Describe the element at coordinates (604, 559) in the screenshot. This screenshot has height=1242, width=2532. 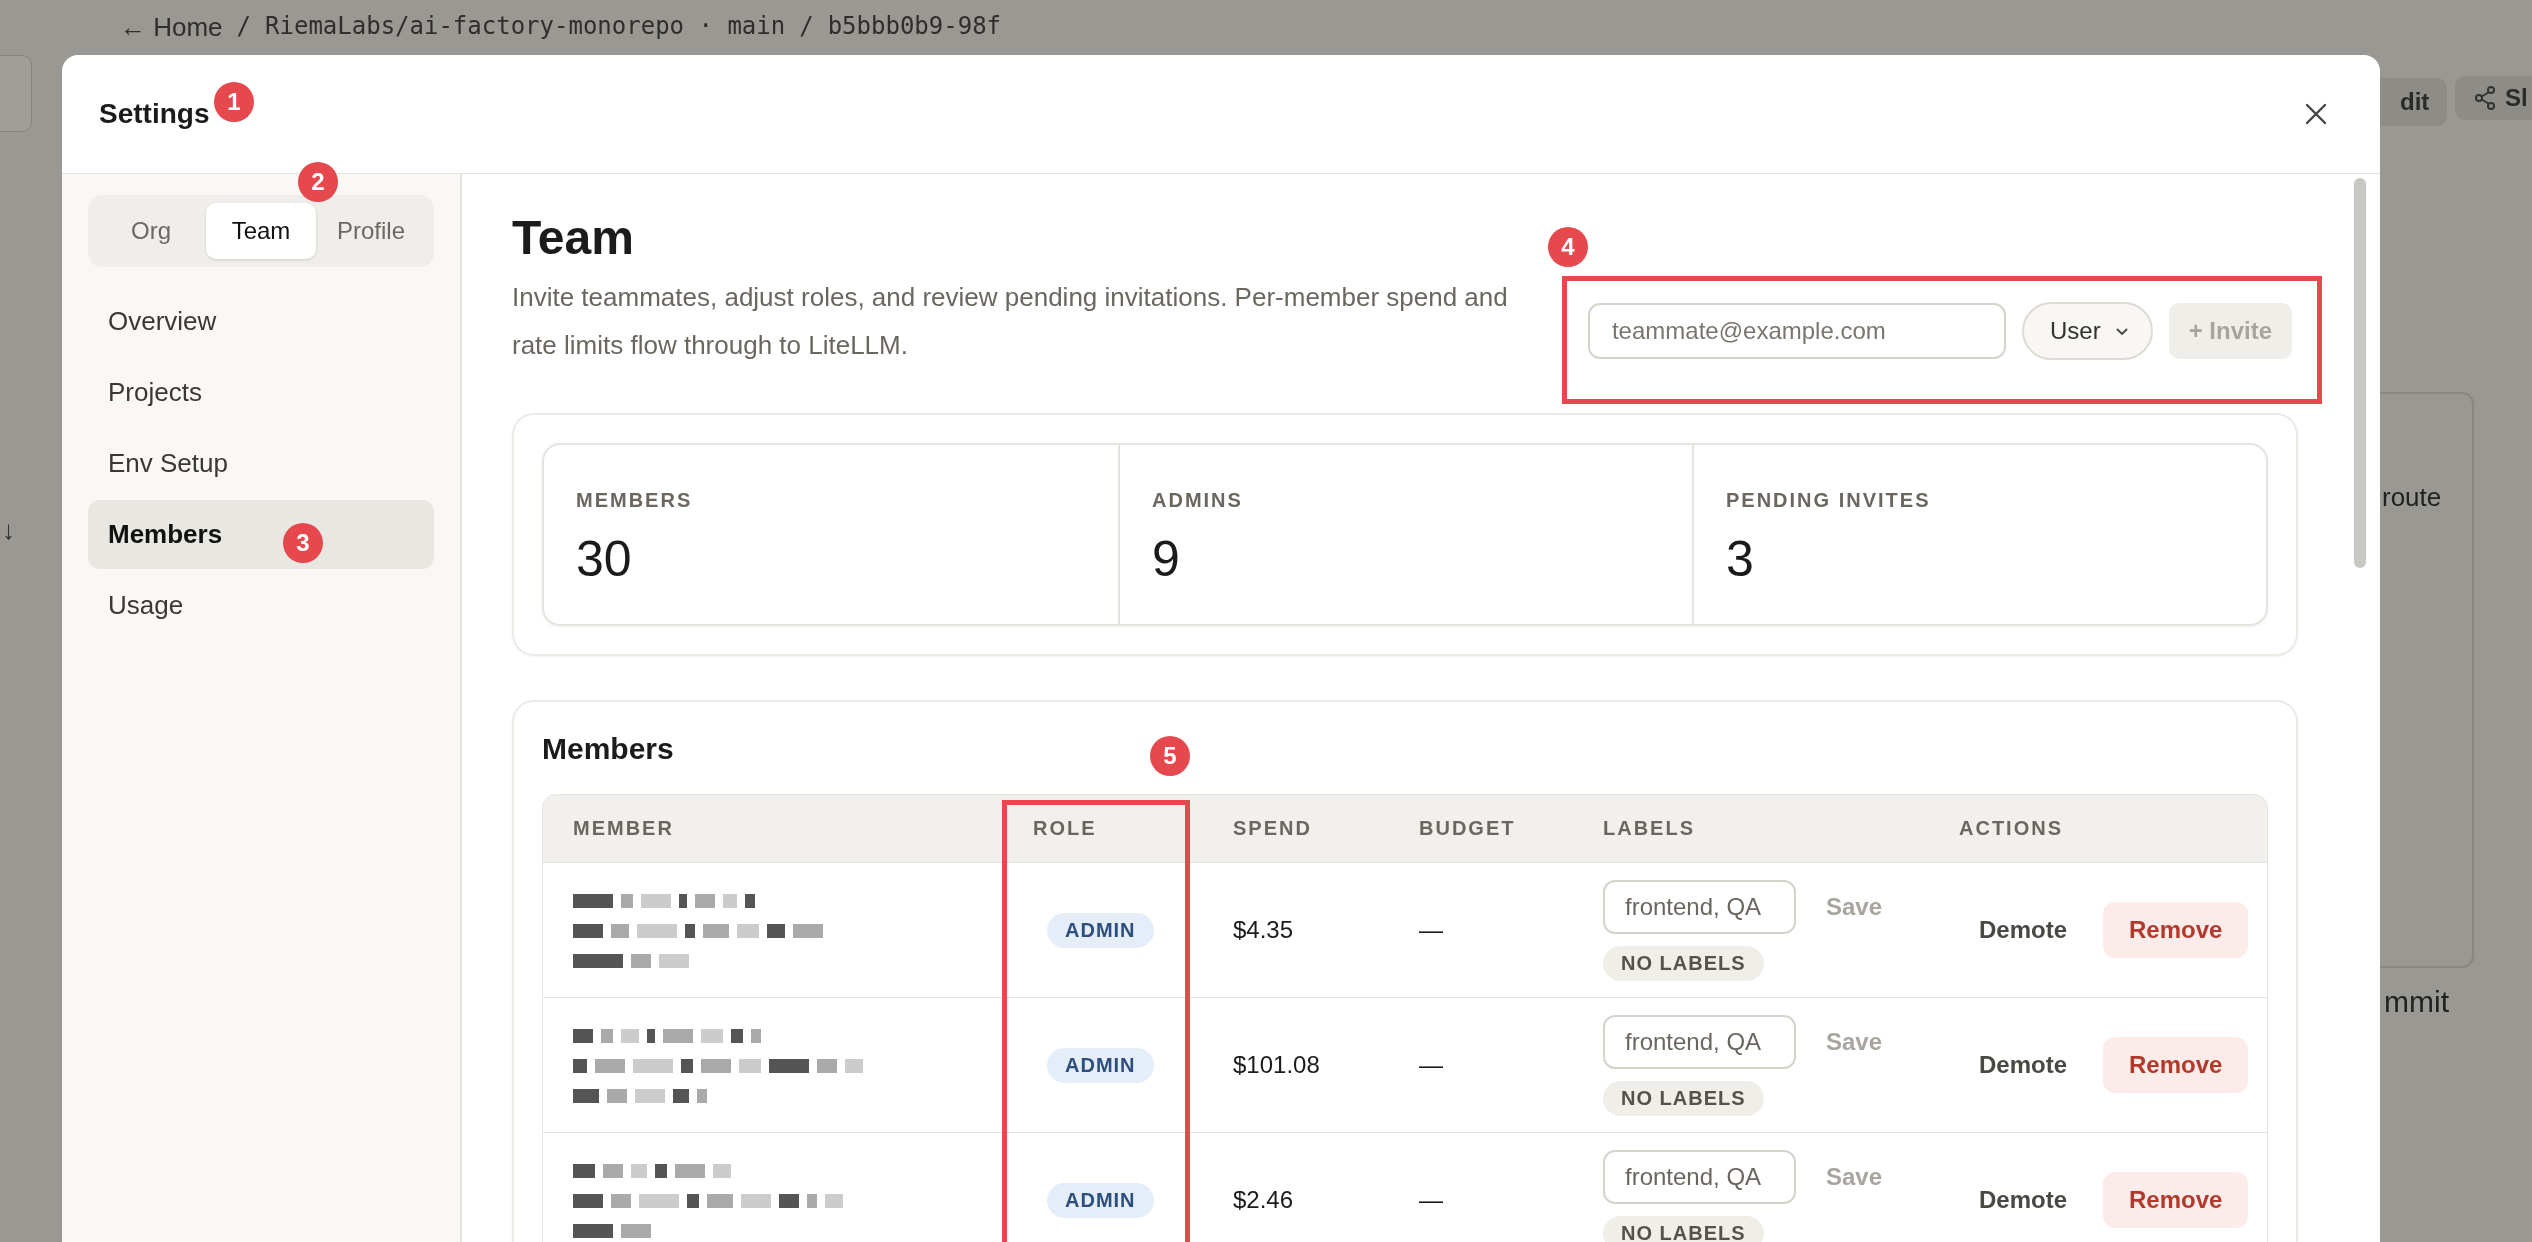
I see `stat-value: 30` at that location.